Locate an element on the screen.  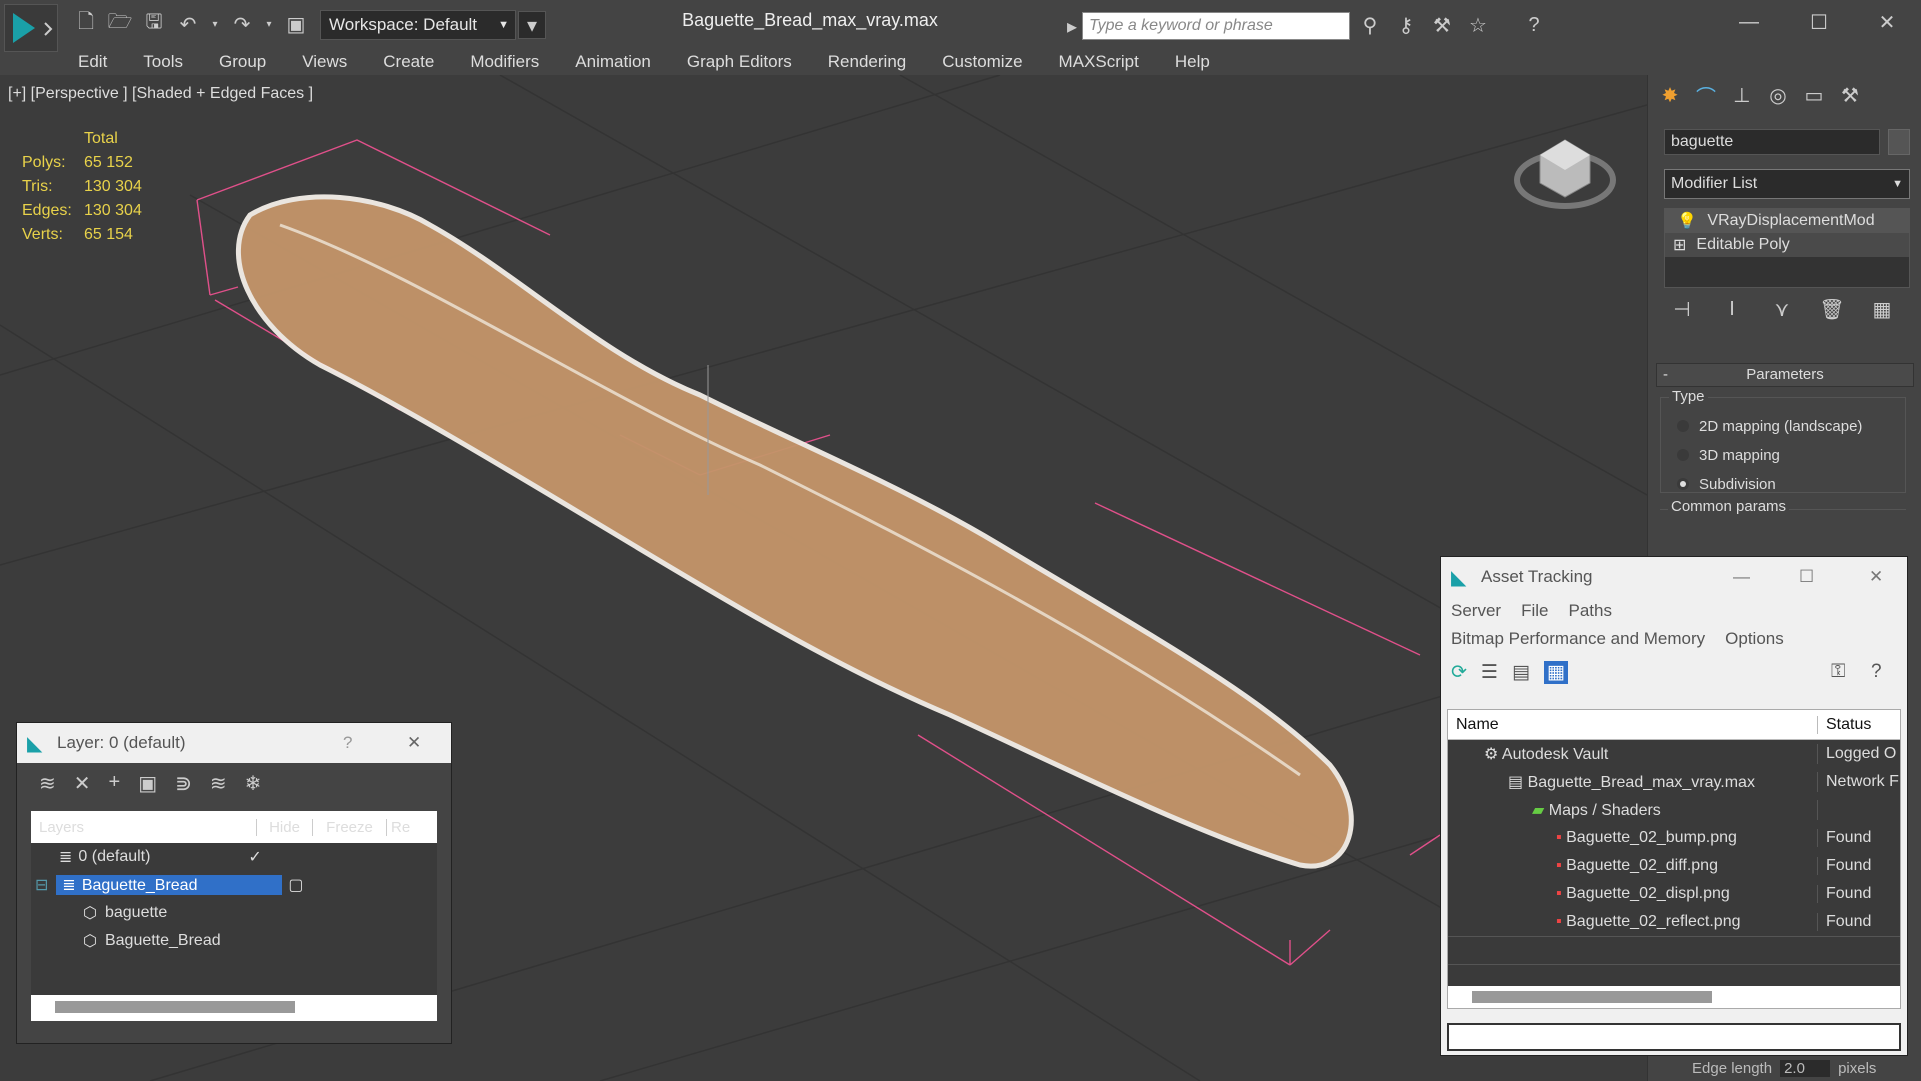
motion-tab-icon: ◎ is located at coordinates (1778, 95).